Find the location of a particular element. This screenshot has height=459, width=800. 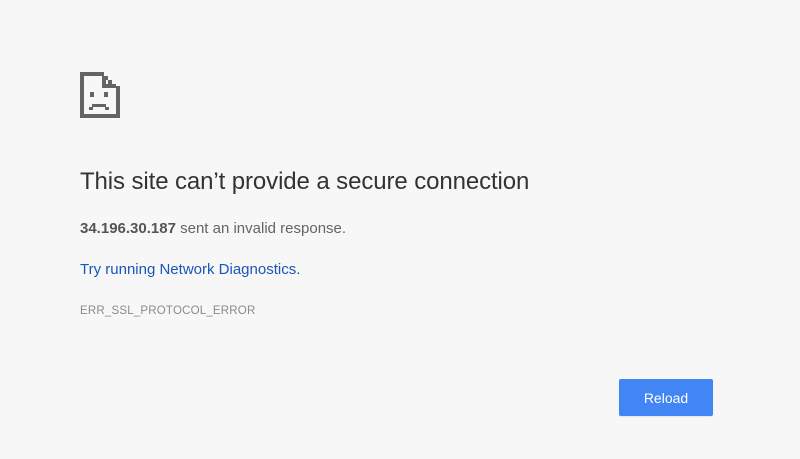

host-address: 34.196.30.187 is located at coordinates (128, 228).